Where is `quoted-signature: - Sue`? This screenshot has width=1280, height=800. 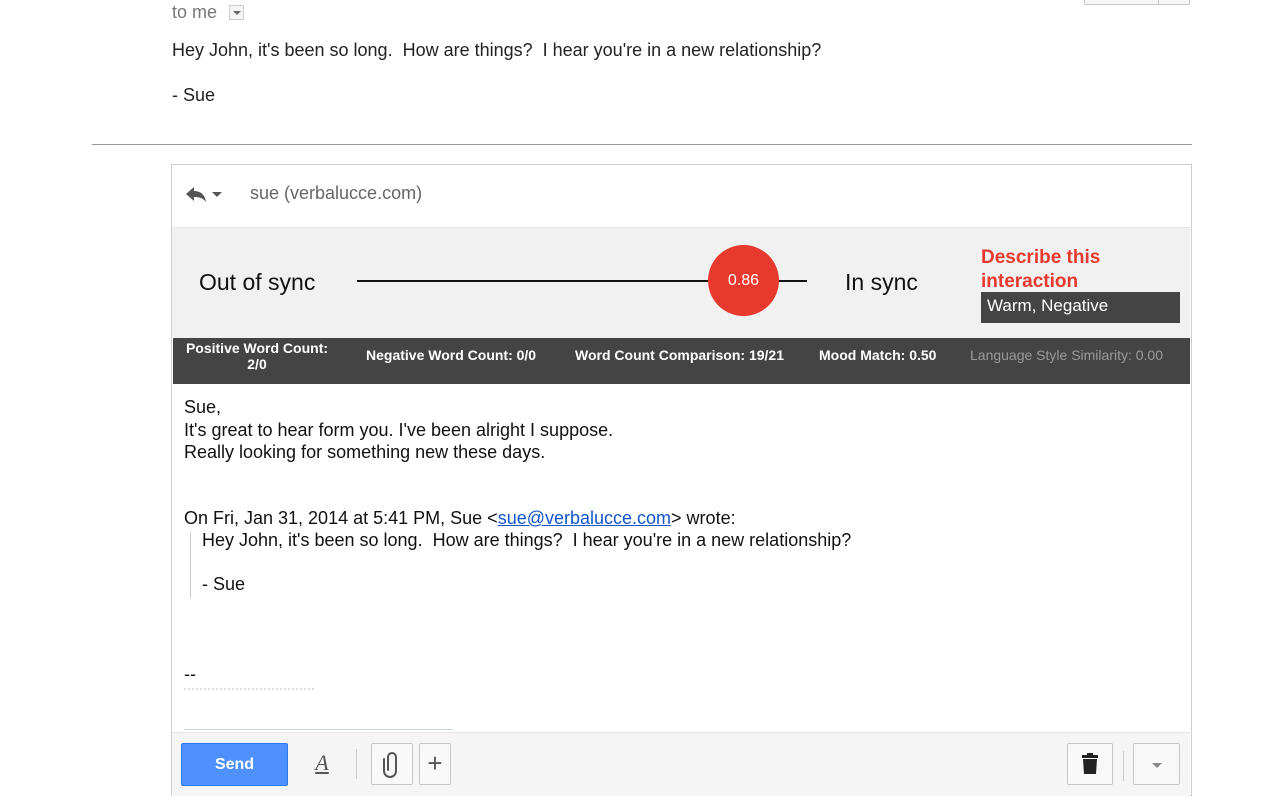 quoted-signature: - Sue is located at coordinates (224, 584).